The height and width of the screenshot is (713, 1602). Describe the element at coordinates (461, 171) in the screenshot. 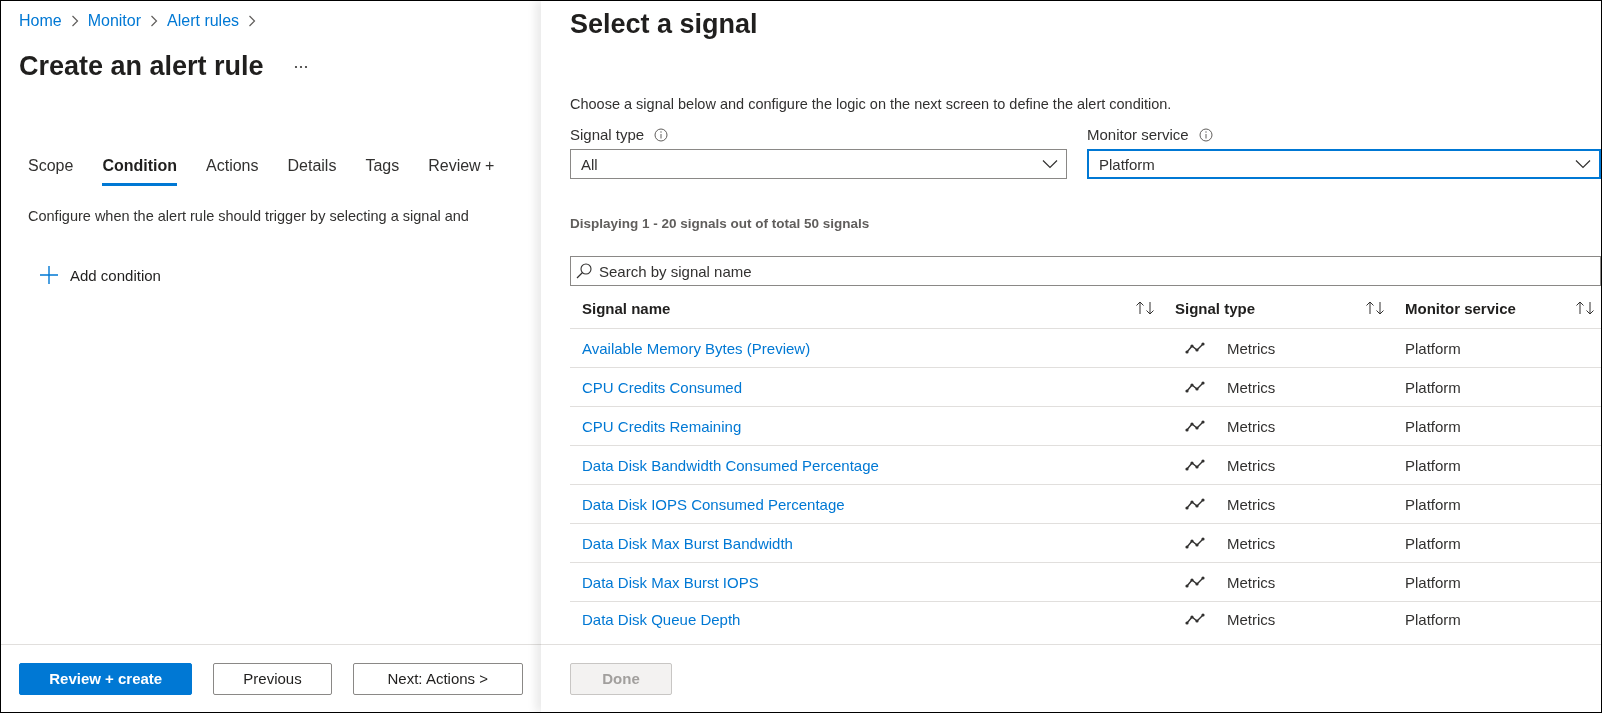

I see `tab: Review +` at that location.